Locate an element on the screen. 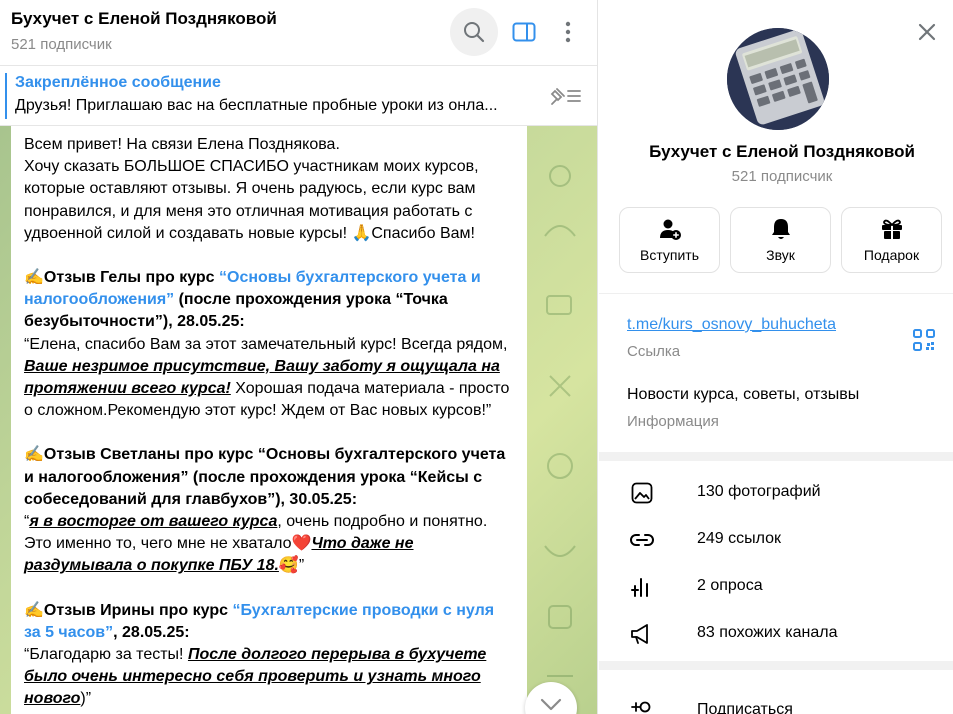 The width and height of the screenshot is (953, 714). media-row-label: 2 опроса is located at coordinates (730, 585).